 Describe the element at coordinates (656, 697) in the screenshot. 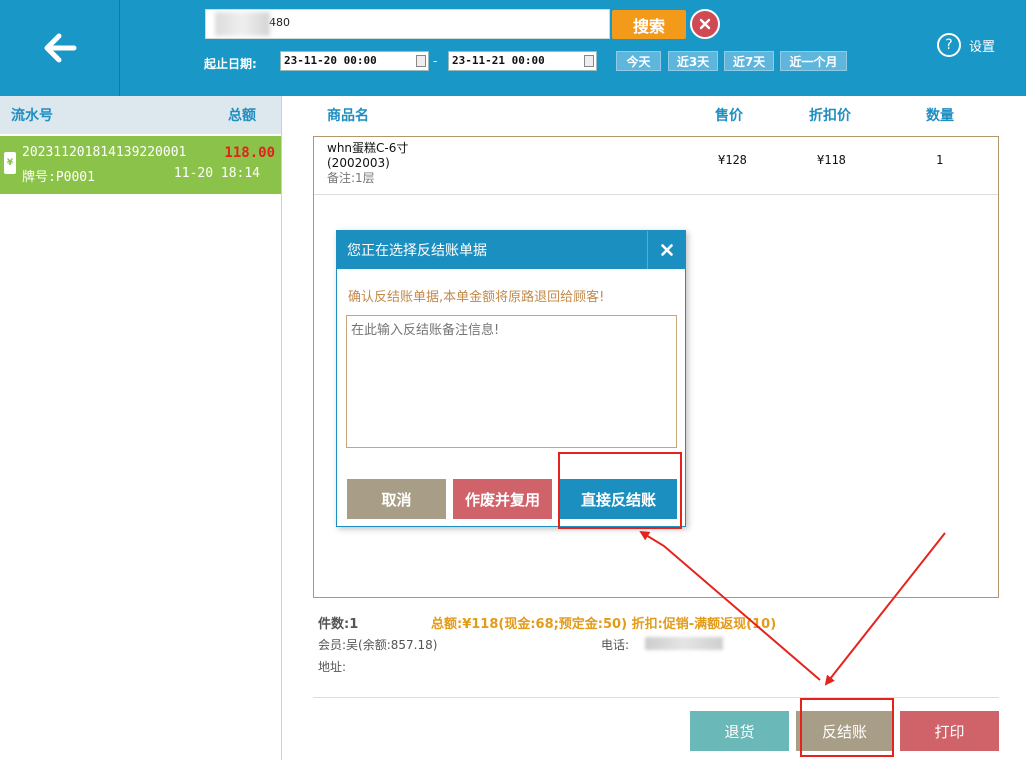

I see `divider` at that location.